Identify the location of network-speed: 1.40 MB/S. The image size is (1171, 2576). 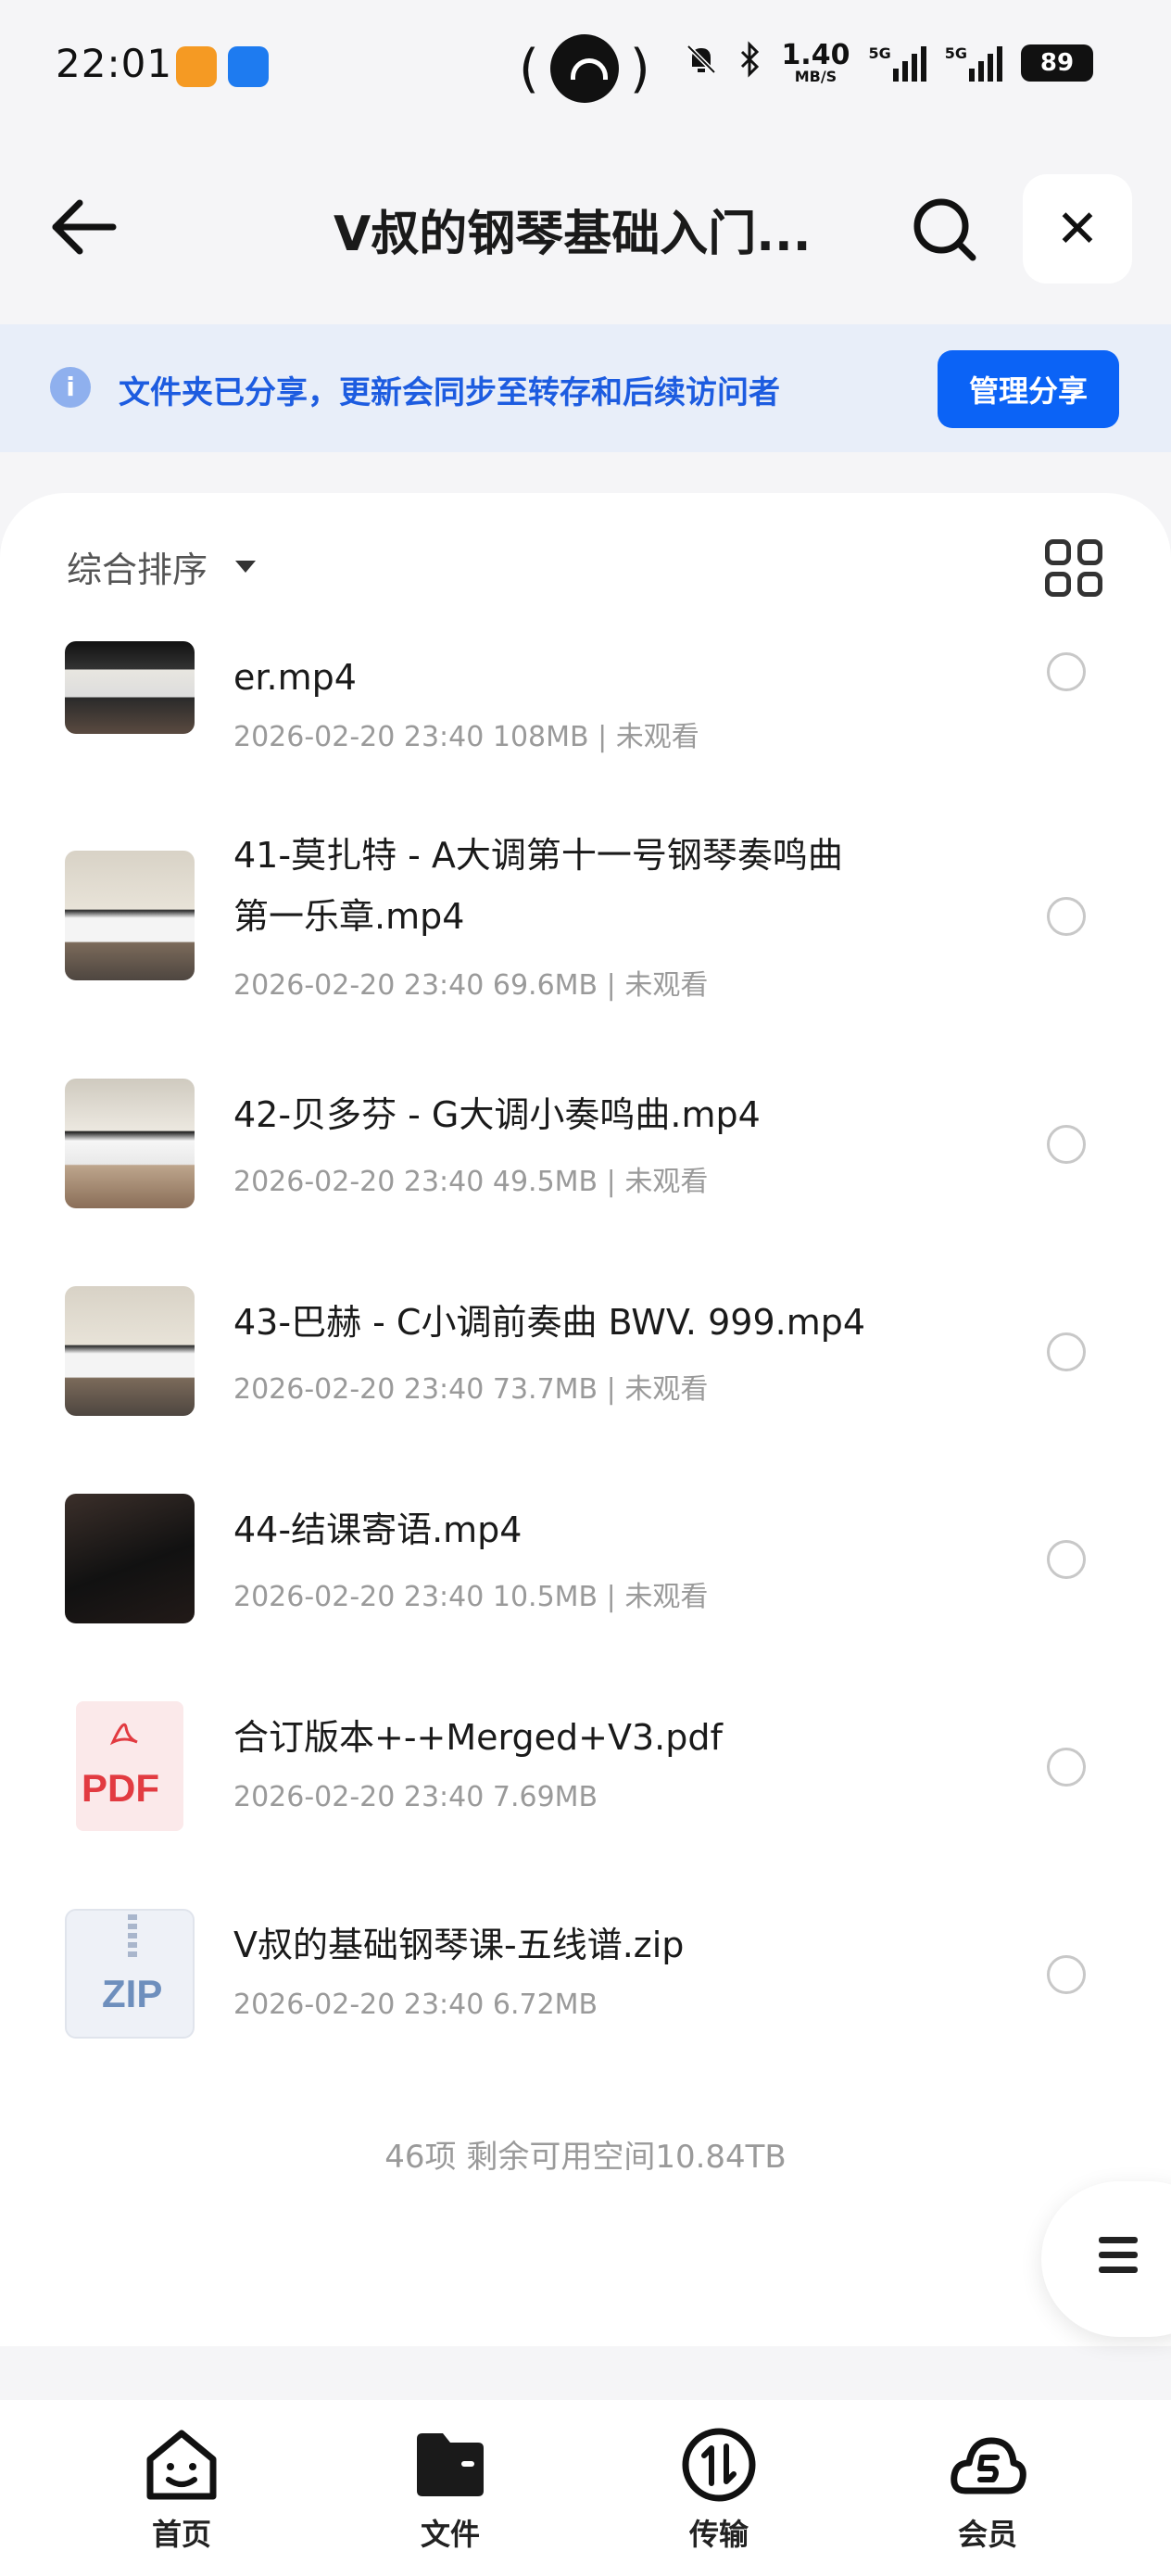
(816, 61).